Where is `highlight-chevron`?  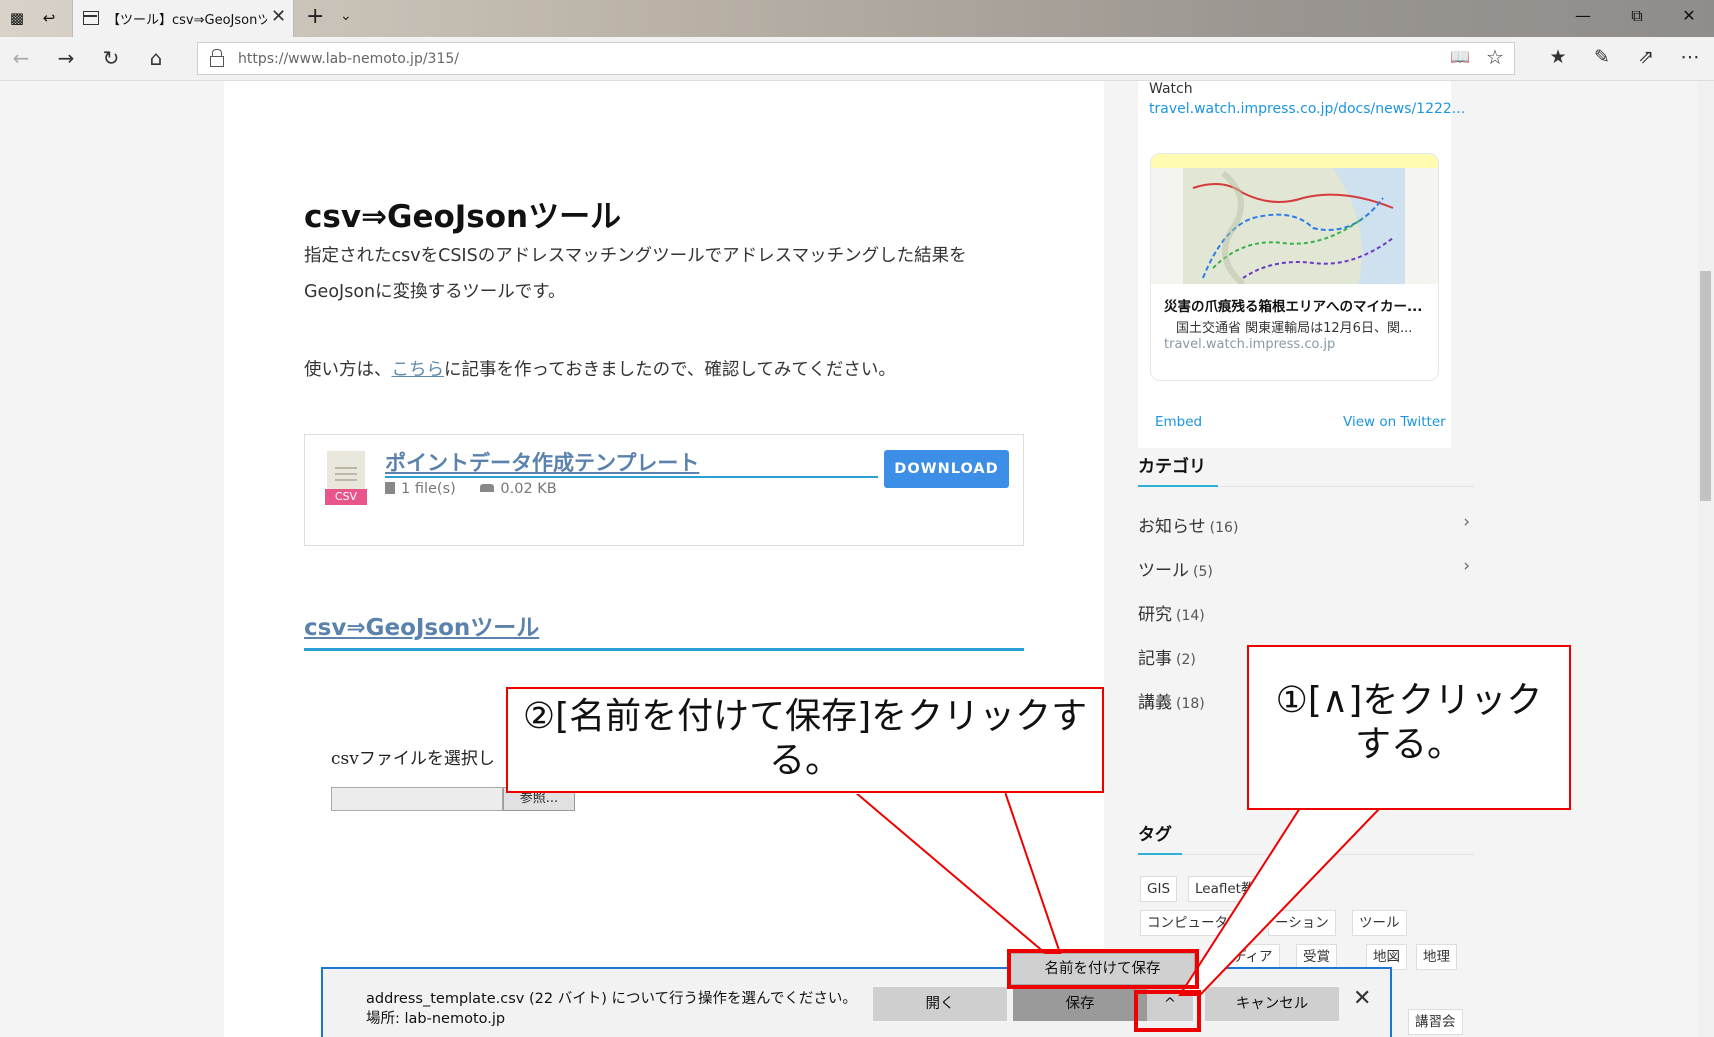
highlight-chevron is located at coordinates (1167, 1011).